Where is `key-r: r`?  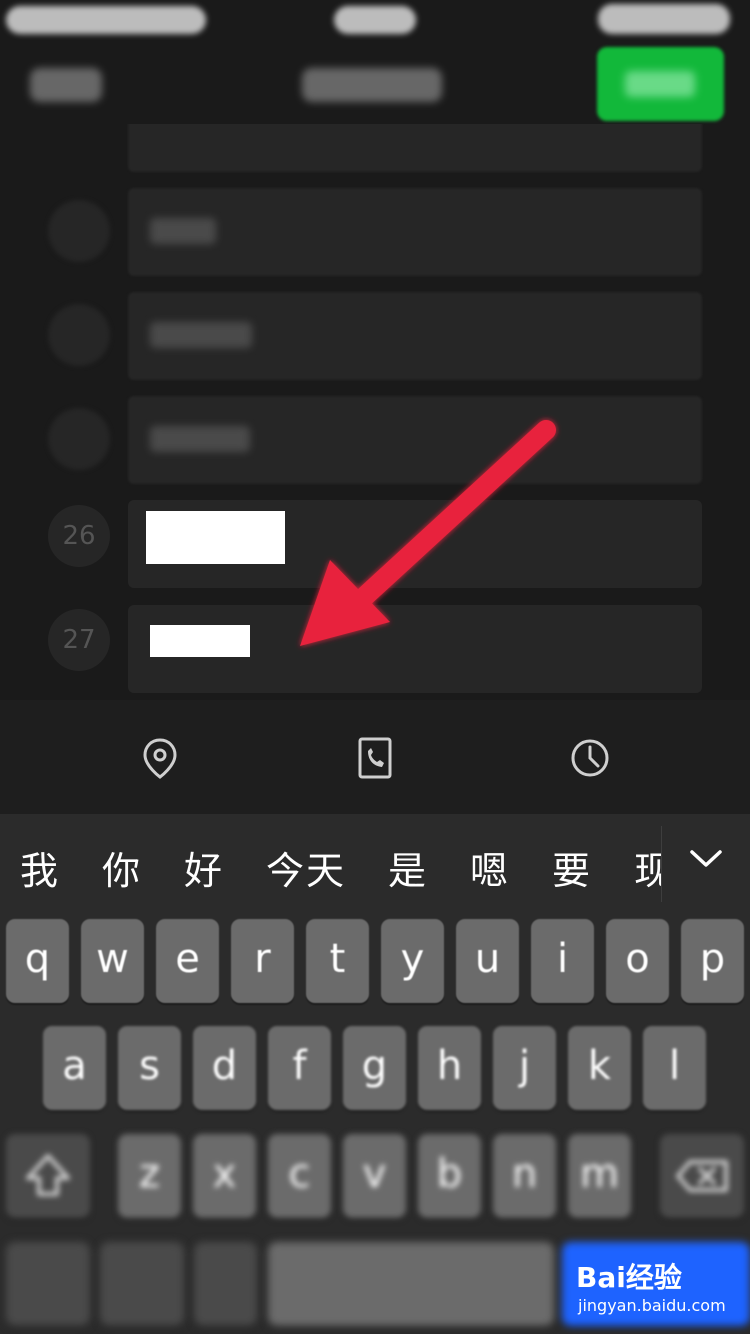 key-r: r is located at coordinates (262, 961).